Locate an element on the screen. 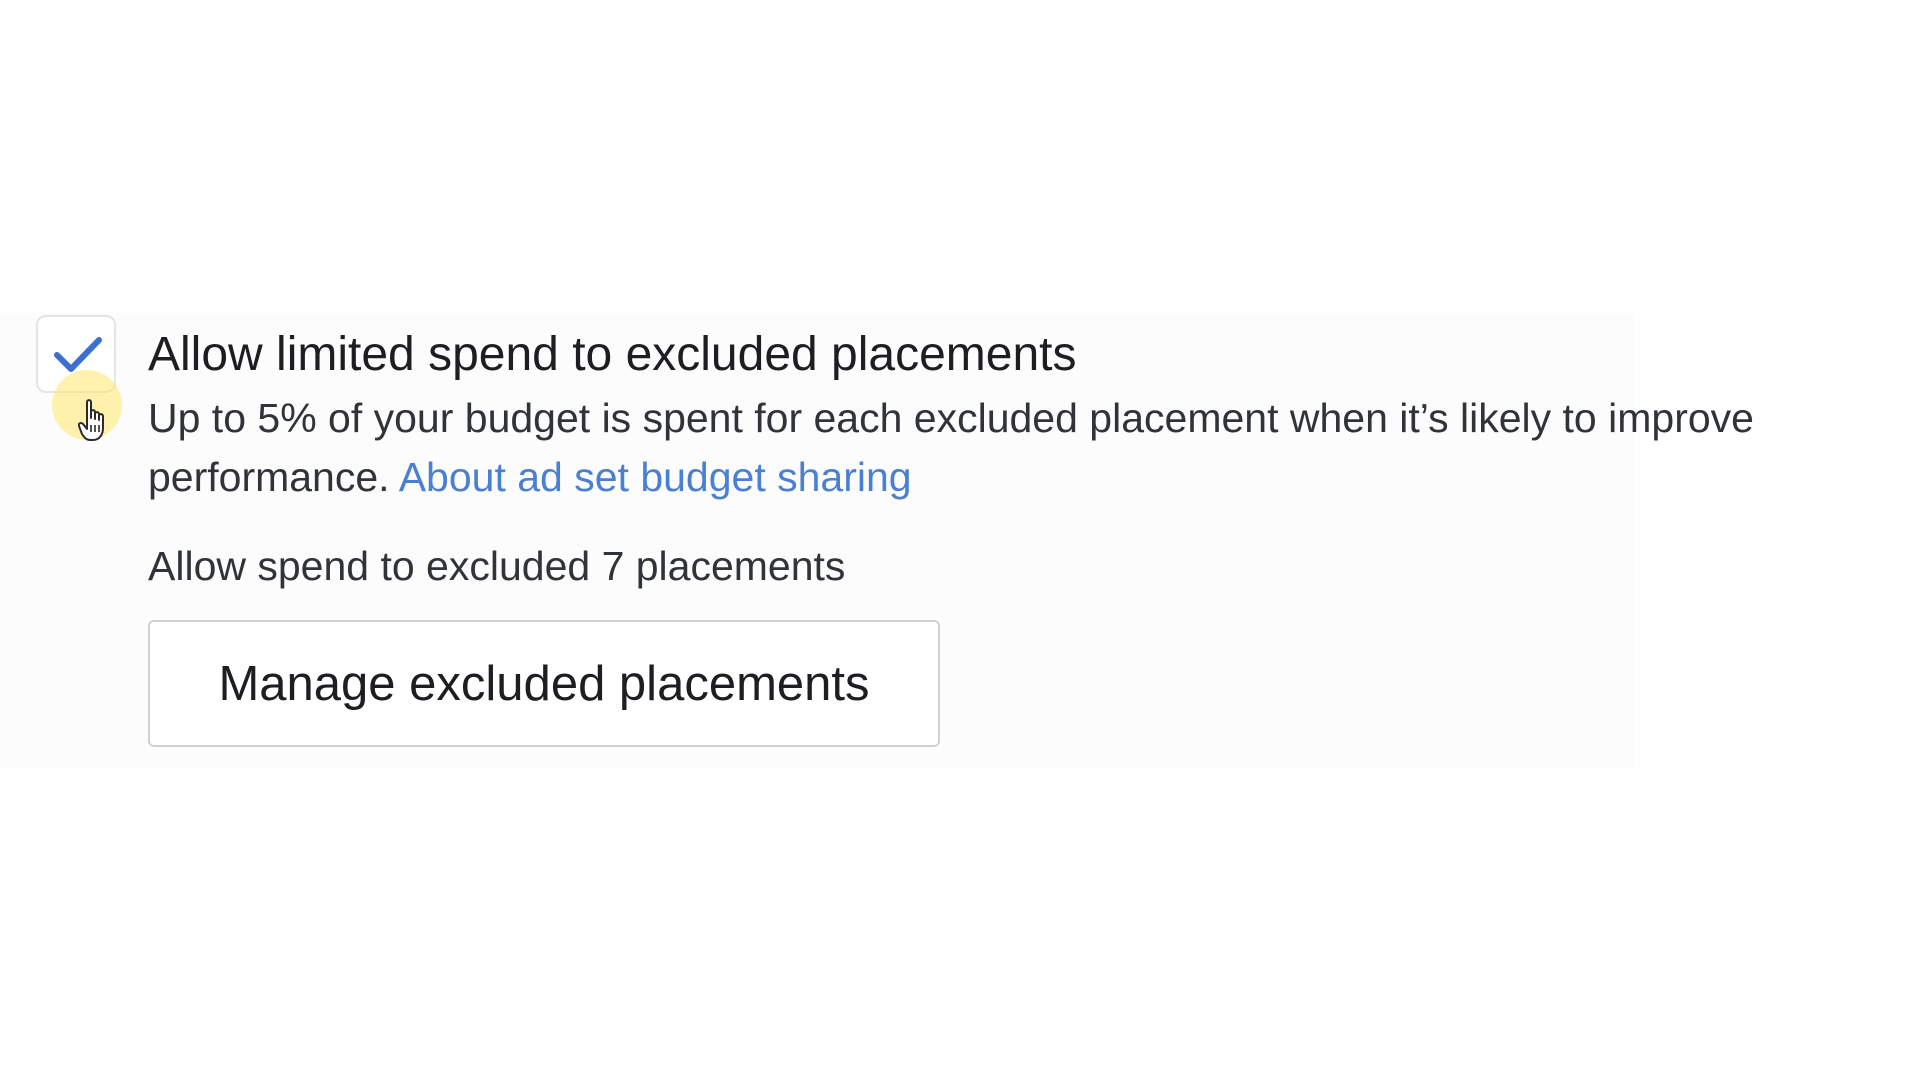 Image resolution: width=1920 pixels, height=1080 pixels. hand-pointer-icon is located at coordinates (91, 420).